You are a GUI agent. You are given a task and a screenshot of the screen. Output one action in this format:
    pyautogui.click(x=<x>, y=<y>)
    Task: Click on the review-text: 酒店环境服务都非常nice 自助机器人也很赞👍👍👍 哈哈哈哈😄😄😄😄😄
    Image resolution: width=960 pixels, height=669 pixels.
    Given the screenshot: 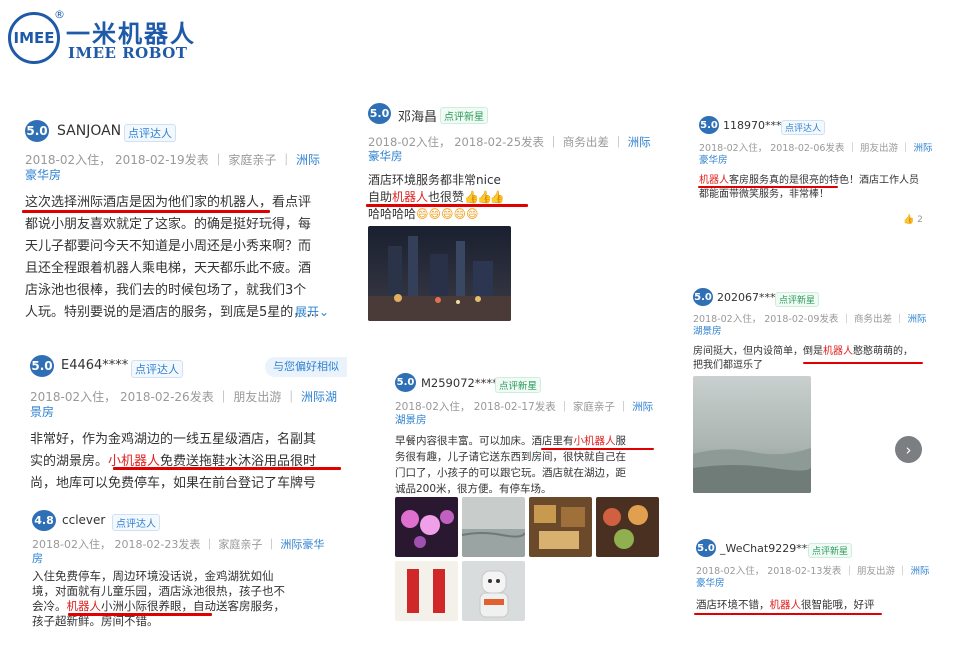 What is the action you would take?
    pyautogui.click(x=436, y=197)
    